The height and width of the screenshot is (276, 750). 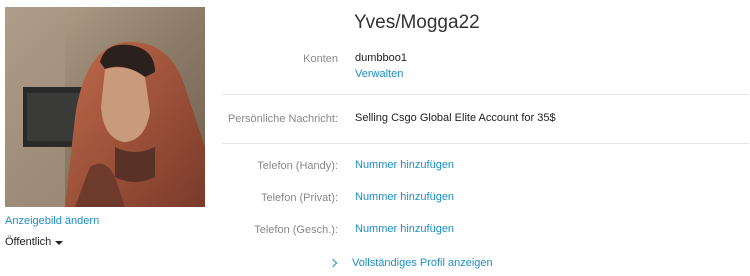 What do you see at coordinates (422, 263) in the screenshot?
I see `full-profile-label: Vollständiges Profil anzeigen` at bounding box center [422, 263].